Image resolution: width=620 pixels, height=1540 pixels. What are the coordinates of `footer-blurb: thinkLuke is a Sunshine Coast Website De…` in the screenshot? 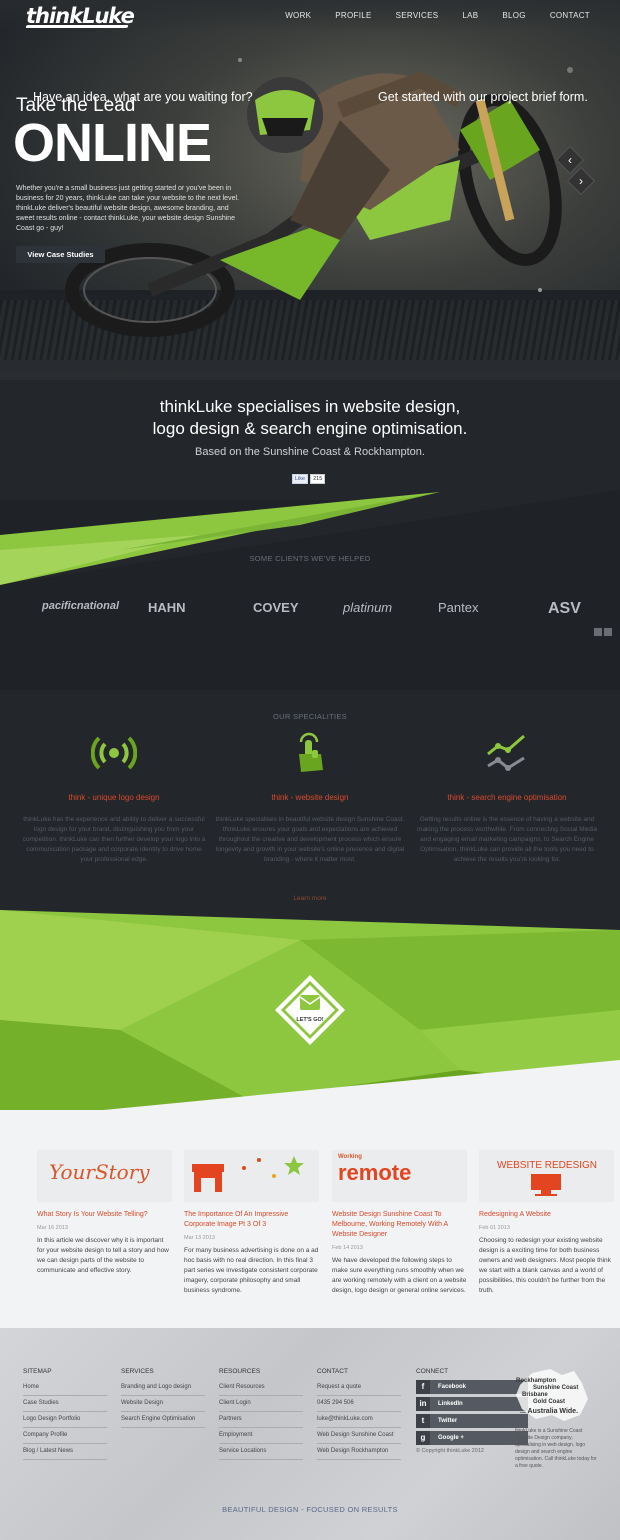 It's located at (556, 1448).